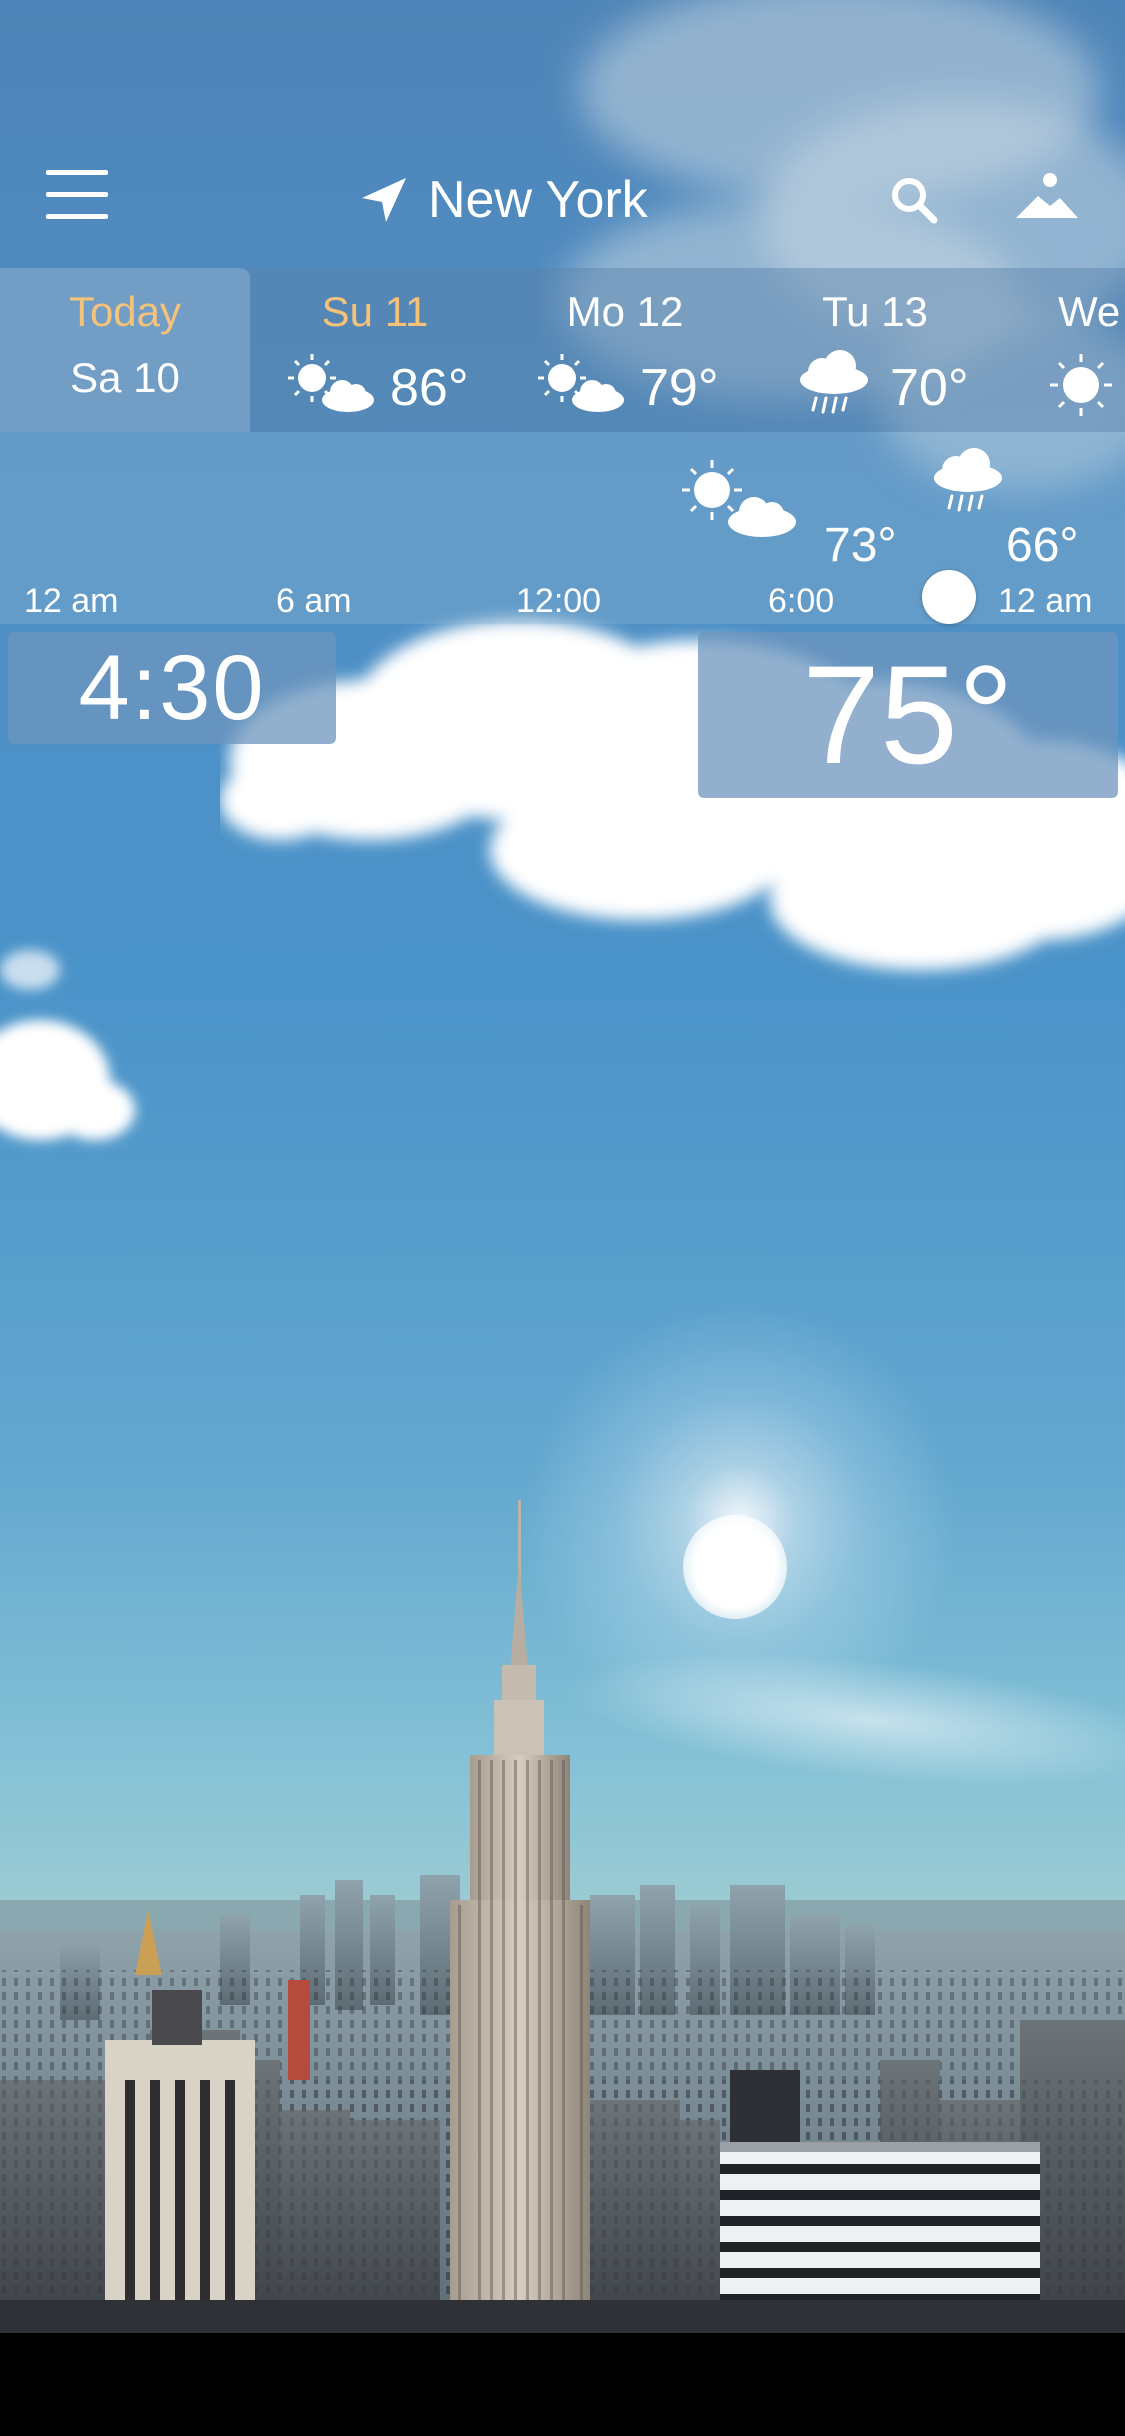 The image size is (1125, 2436). What do you see at coordinates (375, 311) in the screenshot?
I see `day-label: Su 11` at bounding box center [375, 311].